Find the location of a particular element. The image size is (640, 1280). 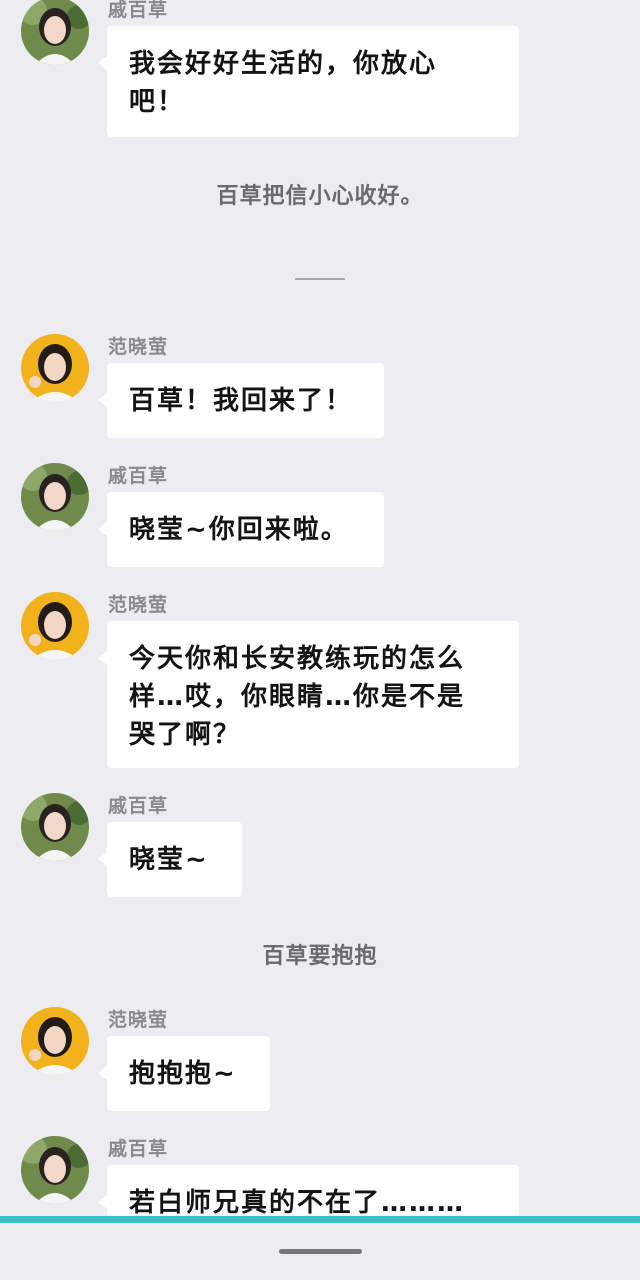

message-bubble: 晓莹~你回来啦。 is located at coordinates (241, 529).